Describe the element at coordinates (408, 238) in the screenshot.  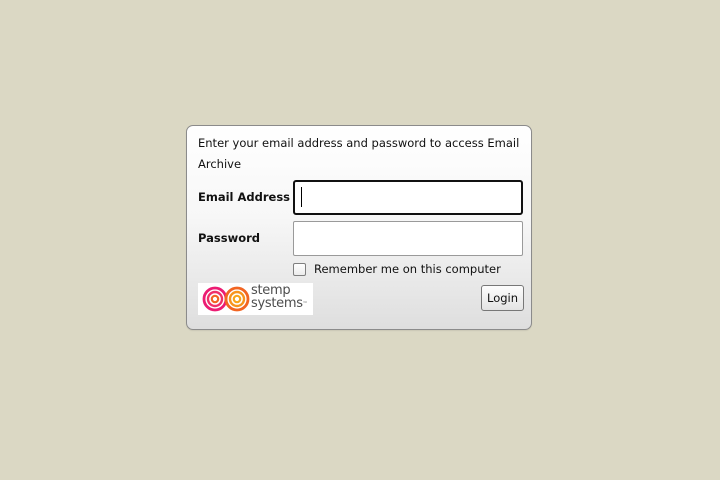
I see `password-input` at that location.